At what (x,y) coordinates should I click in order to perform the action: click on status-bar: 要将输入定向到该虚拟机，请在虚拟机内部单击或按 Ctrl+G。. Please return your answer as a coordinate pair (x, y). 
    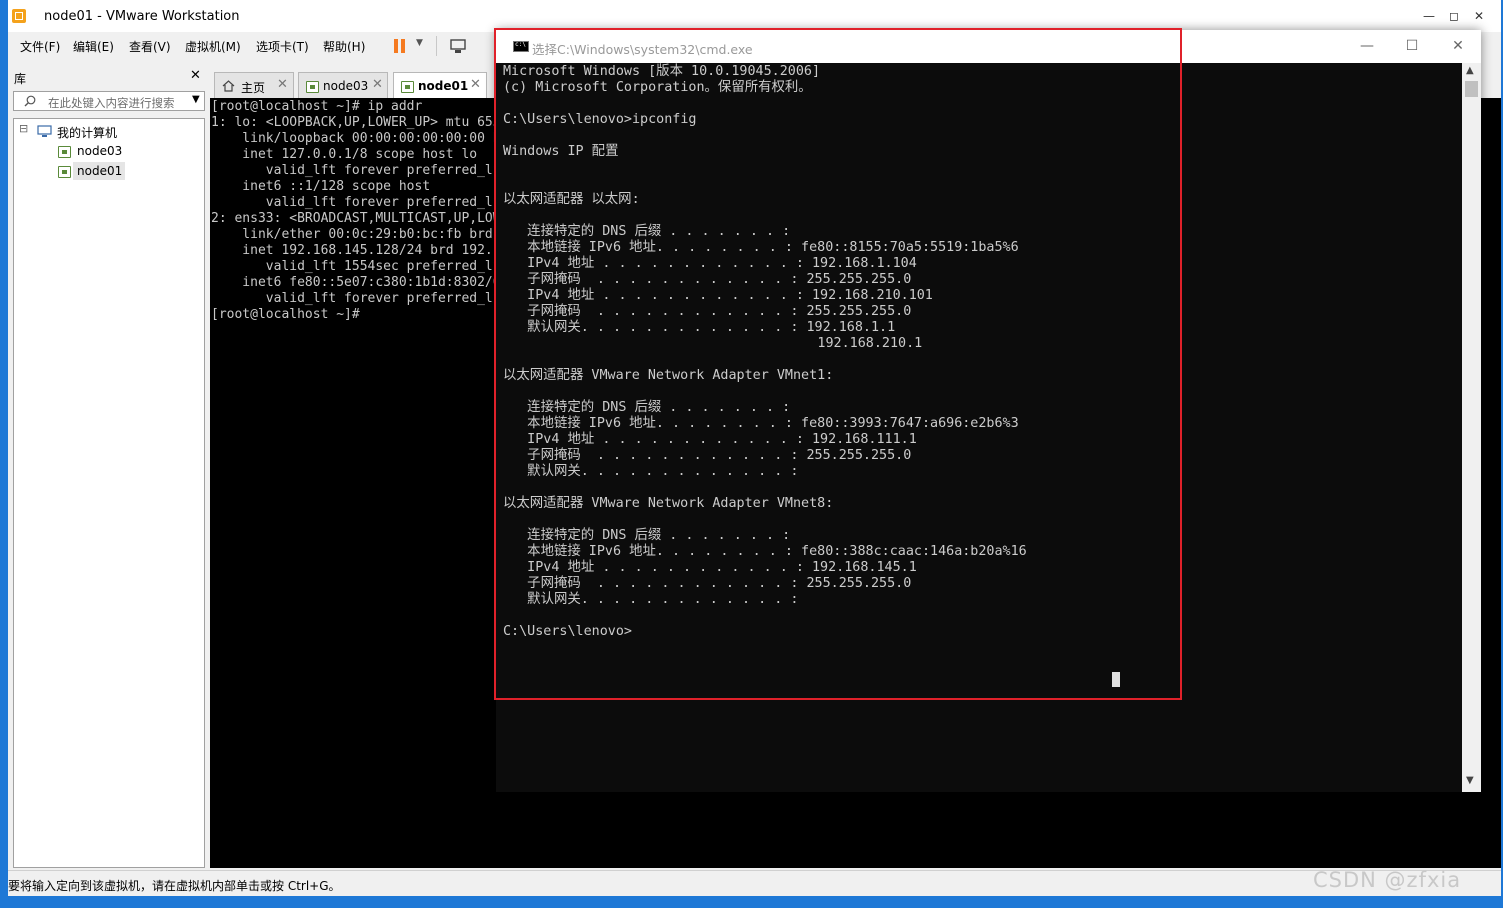
    Looking at the image, I should click on (754, 883).